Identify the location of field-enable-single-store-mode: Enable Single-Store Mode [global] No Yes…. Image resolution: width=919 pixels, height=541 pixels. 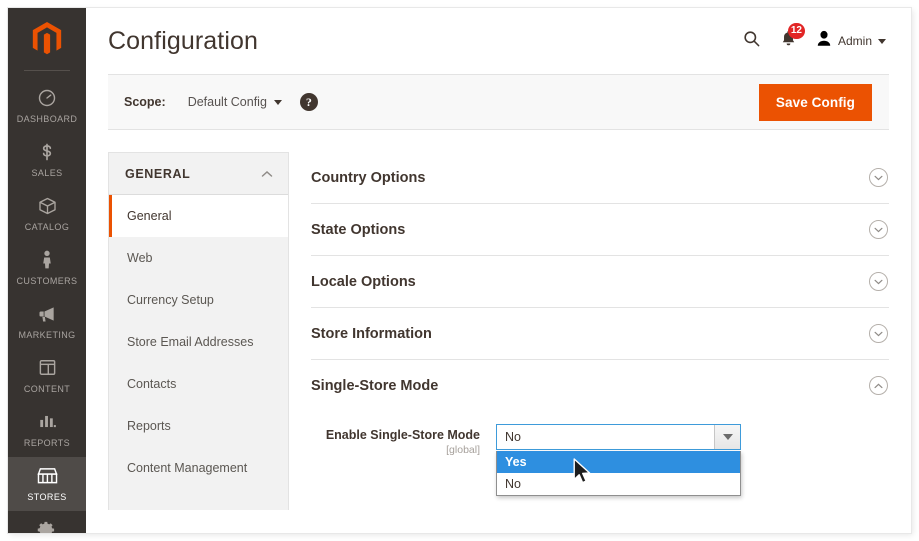
(600, 460).